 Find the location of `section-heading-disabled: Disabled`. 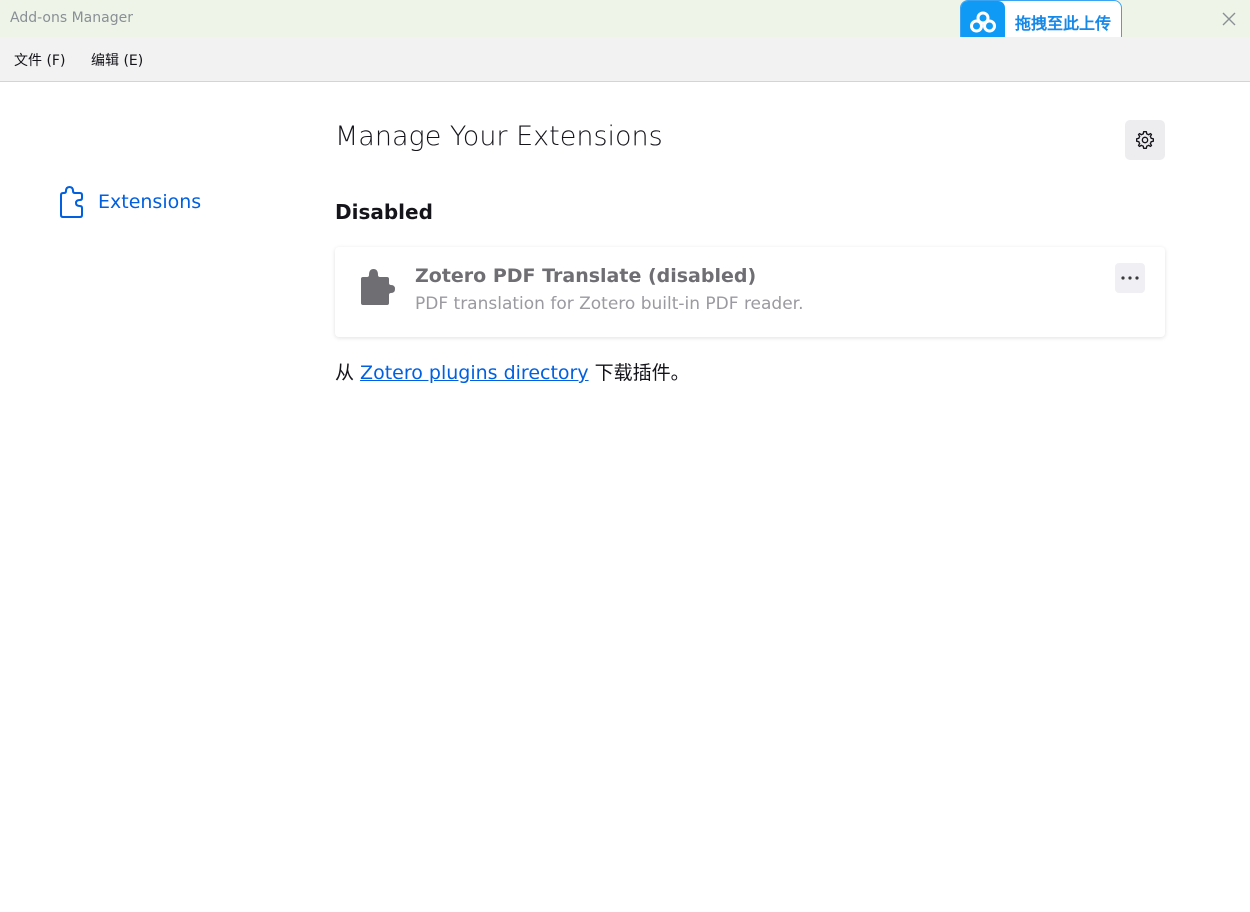

section-heading-disabled: Disabled is located at coordinates (384, 212).